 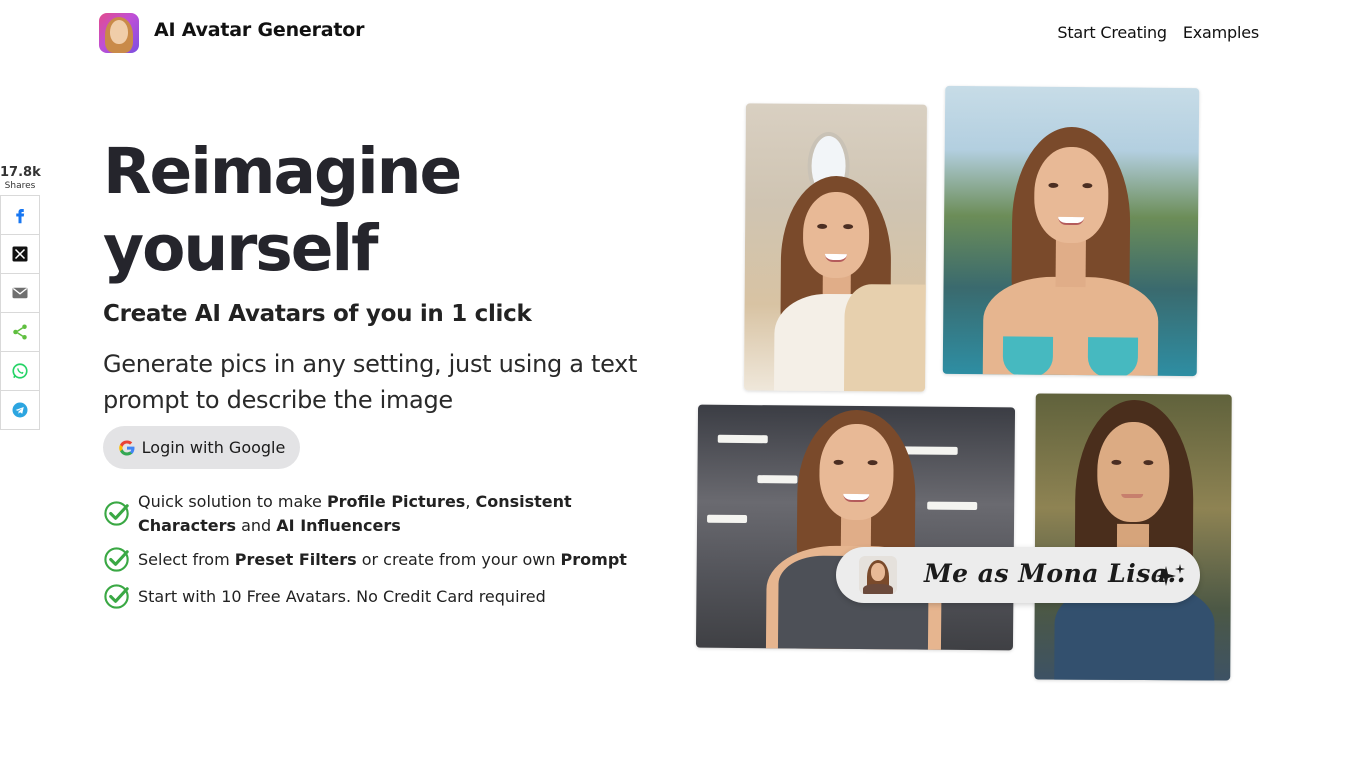 I want to click on telegram-share-button, so click(x=20, y=410).